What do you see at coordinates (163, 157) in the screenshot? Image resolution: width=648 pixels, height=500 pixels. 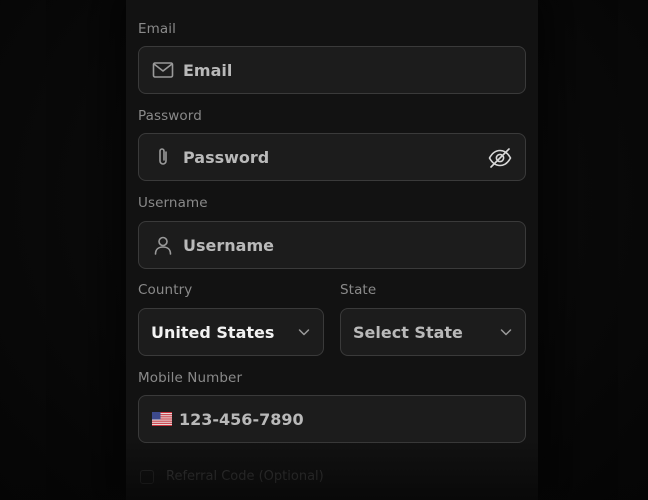 I see `paperclip-icon` at bounding box center [163, 157].